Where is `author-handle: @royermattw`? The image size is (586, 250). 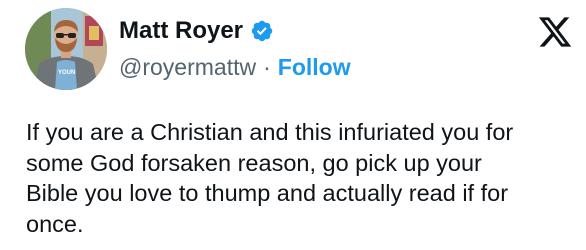
author-handle: @royermattw is located at coordinates (187, 67).